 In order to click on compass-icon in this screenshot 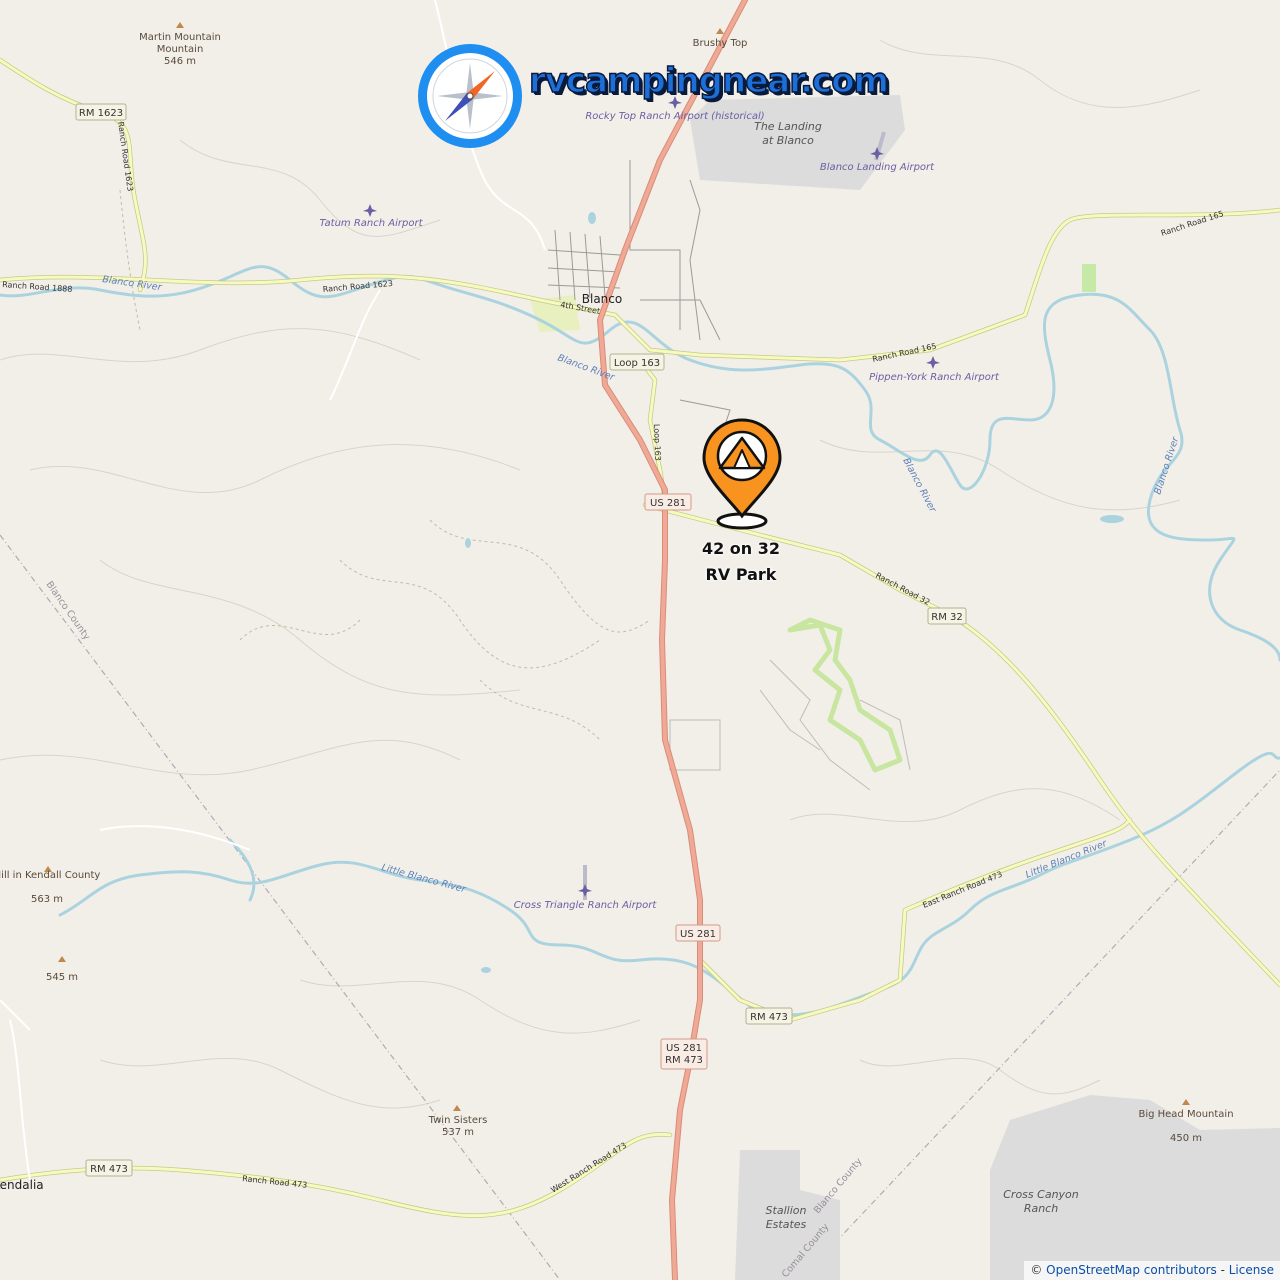, I will do `click(470, 96)`.